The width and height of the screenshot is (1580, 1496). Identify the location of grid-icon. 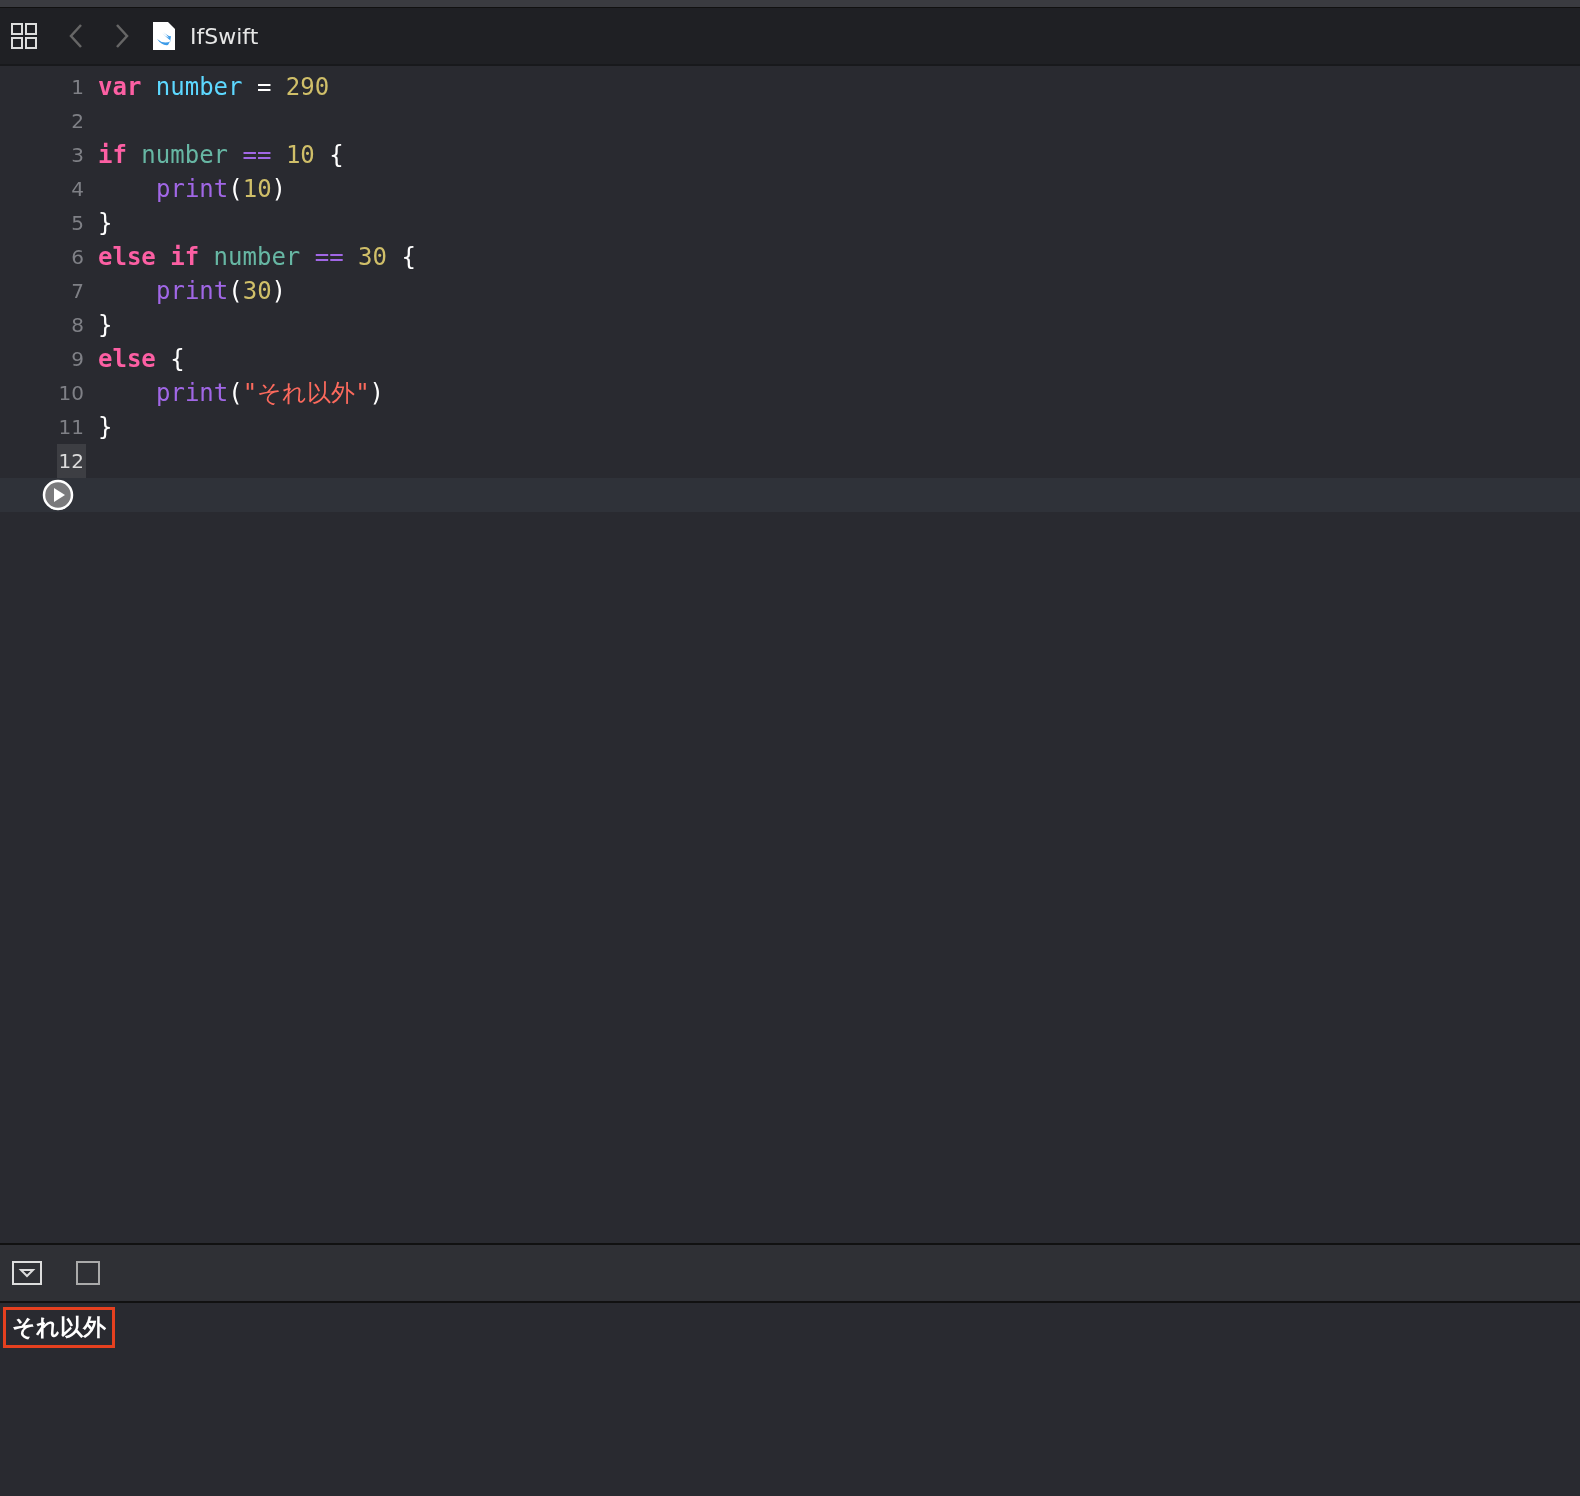
(24, 36).